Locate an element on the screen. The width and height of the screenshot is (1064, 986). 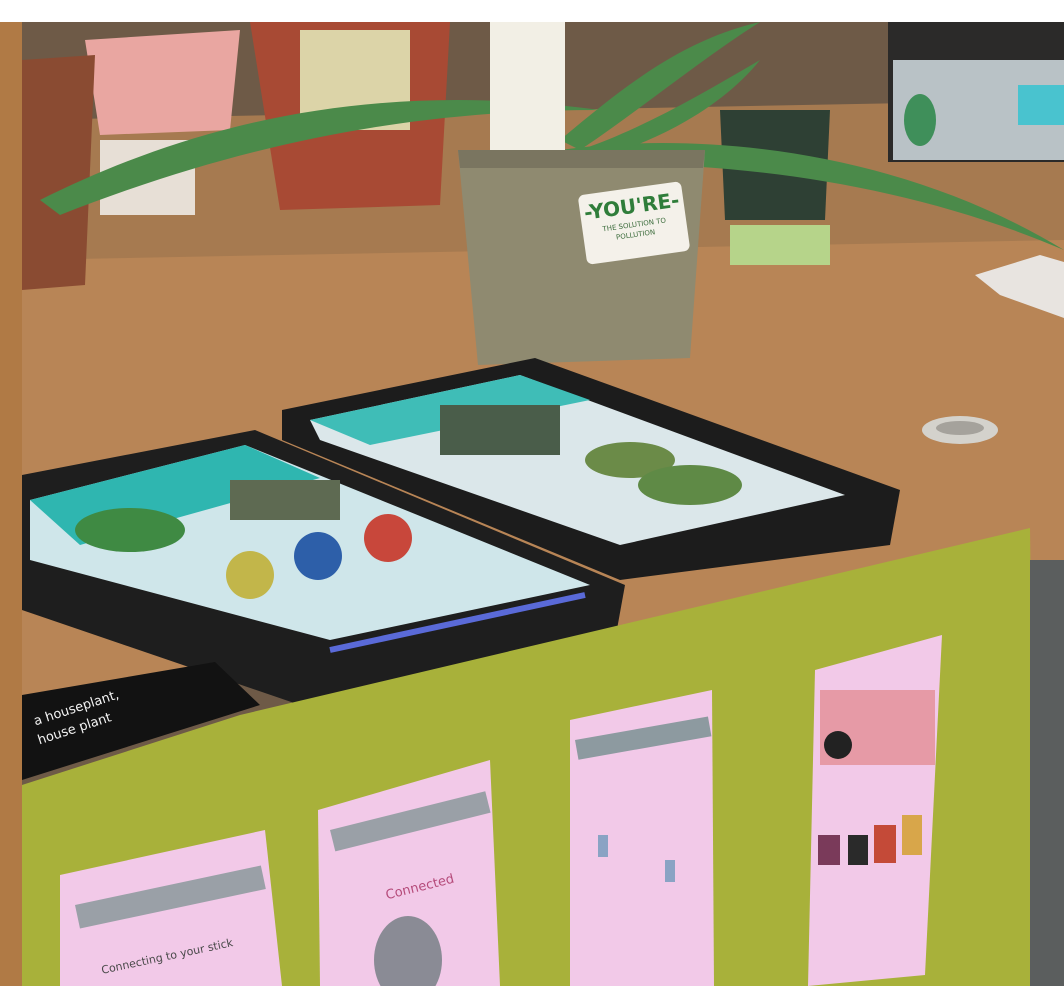
left-wood-edge is located at coordinates (11, 504).